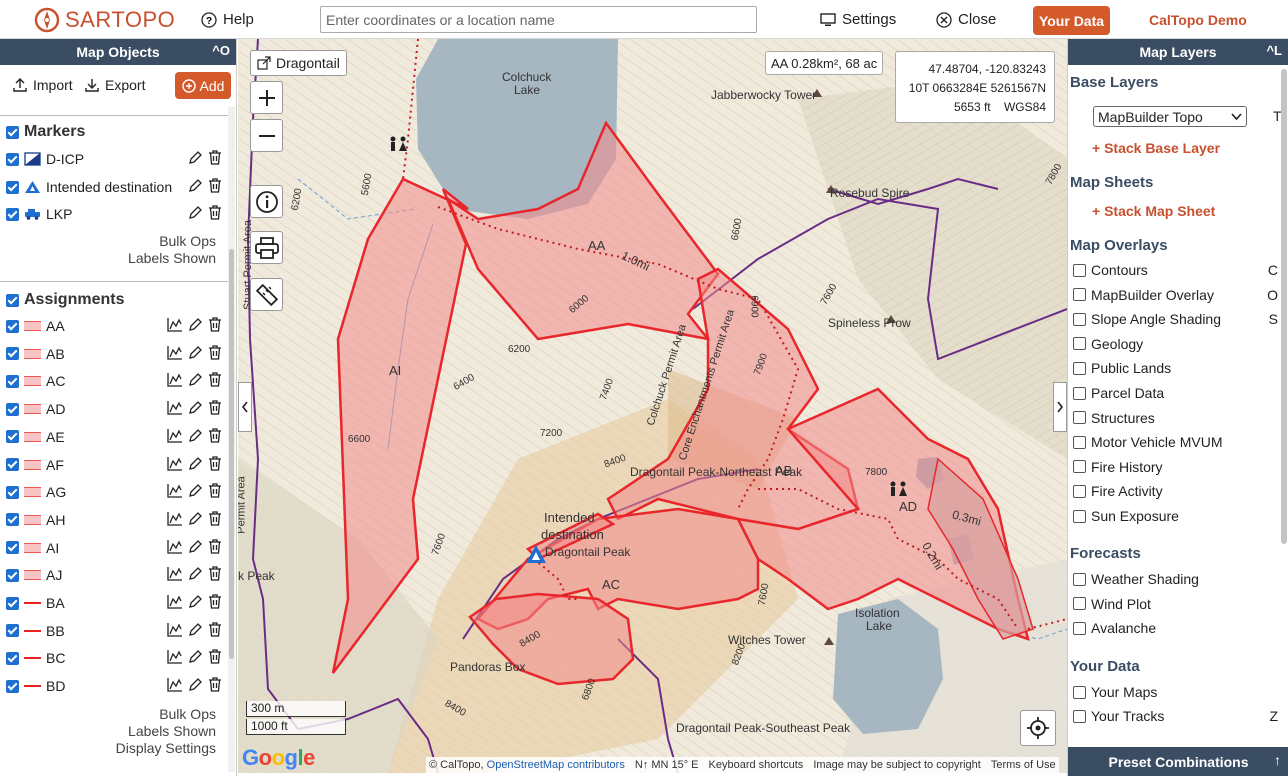  Describe the element at coordinates (104, 20) in the screenshot. I see `sartopo-logo: SARTOPO` at that location.